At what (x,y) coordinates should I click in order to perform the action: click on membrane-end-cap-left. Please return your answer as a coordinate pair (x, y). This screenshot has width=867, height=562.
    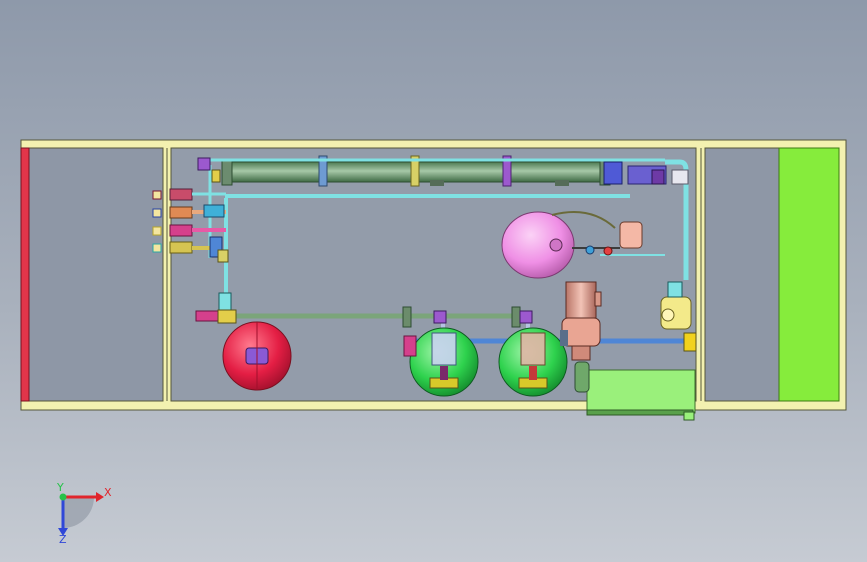
    Looking at the image, I should click on (227, 172).